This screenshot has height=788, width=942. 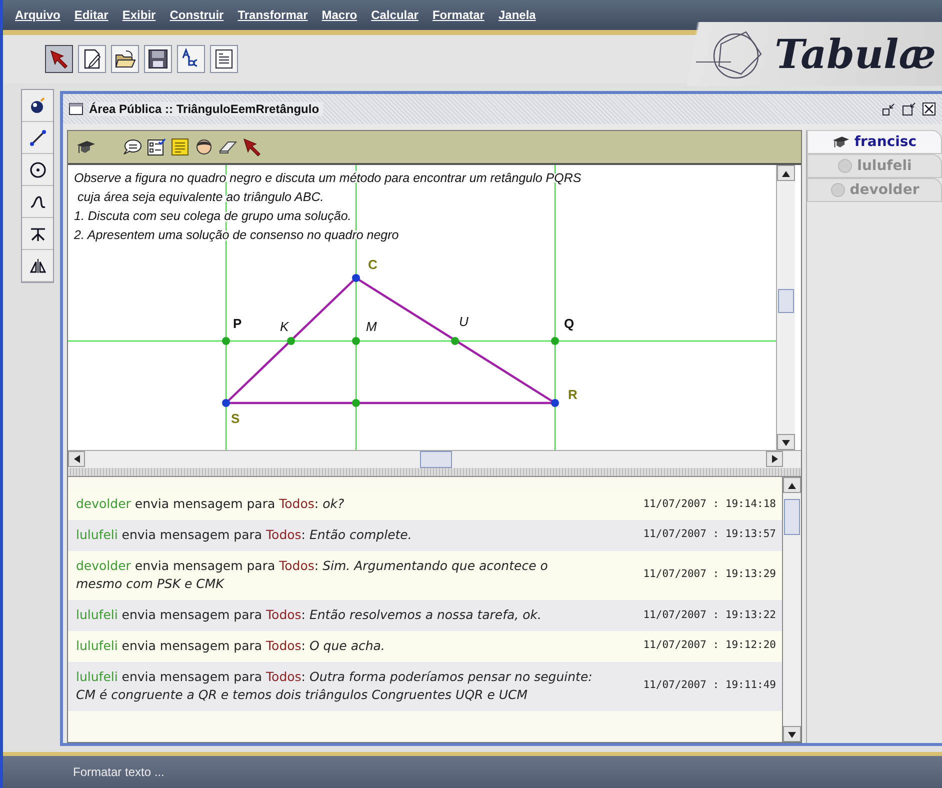 What do you see at coordinates (929, 109) in the screenshot?
I see `close-icon` at bounding box center [929, 109].